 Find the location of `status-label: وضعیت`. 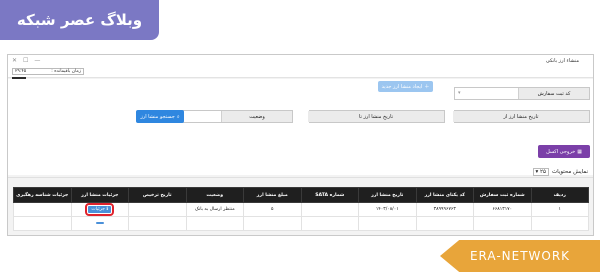

status-label: وضعیت is located at coordinates (256, 116).